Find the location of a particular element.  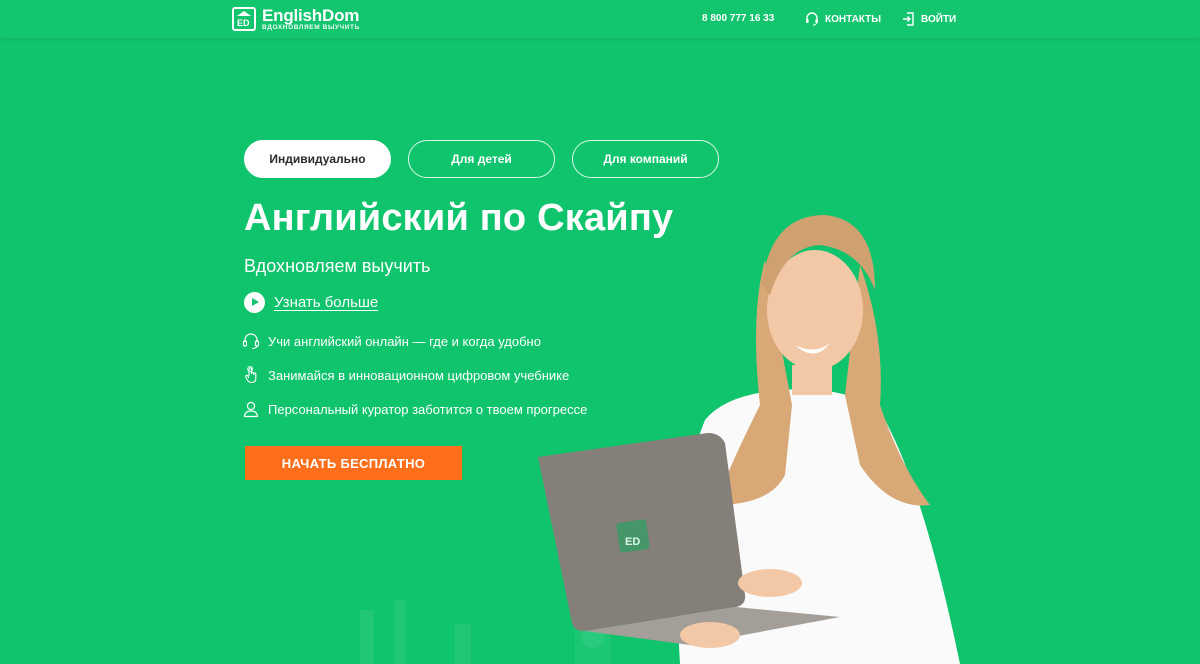

tab-companies: Для компаний is located at coordinates (645, 159).